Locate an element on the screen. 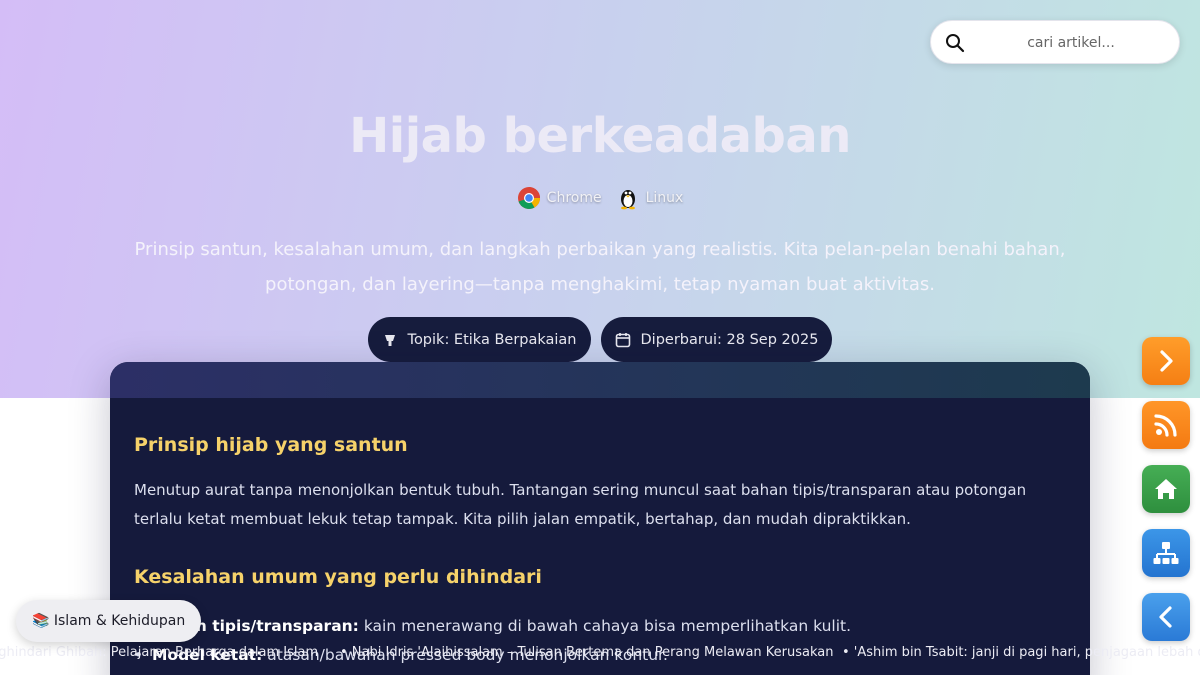 This screenshot has width=1200, height=675. search-box is located at coordinates (1055, 42).